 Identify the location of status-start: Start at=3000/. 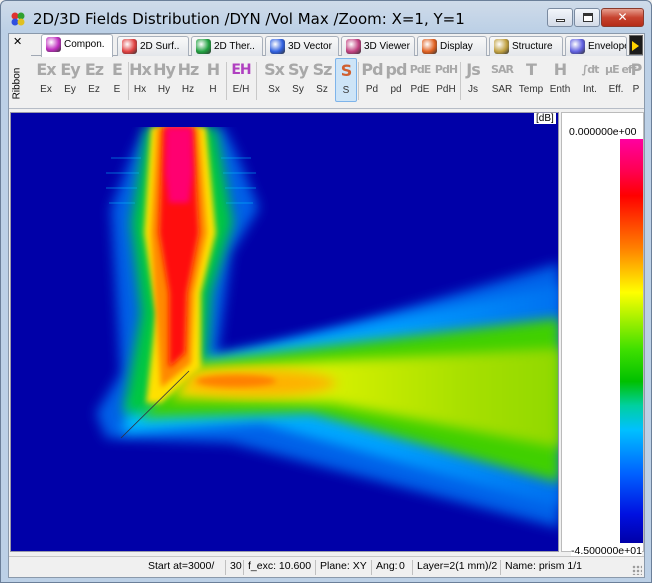
(181, 566).